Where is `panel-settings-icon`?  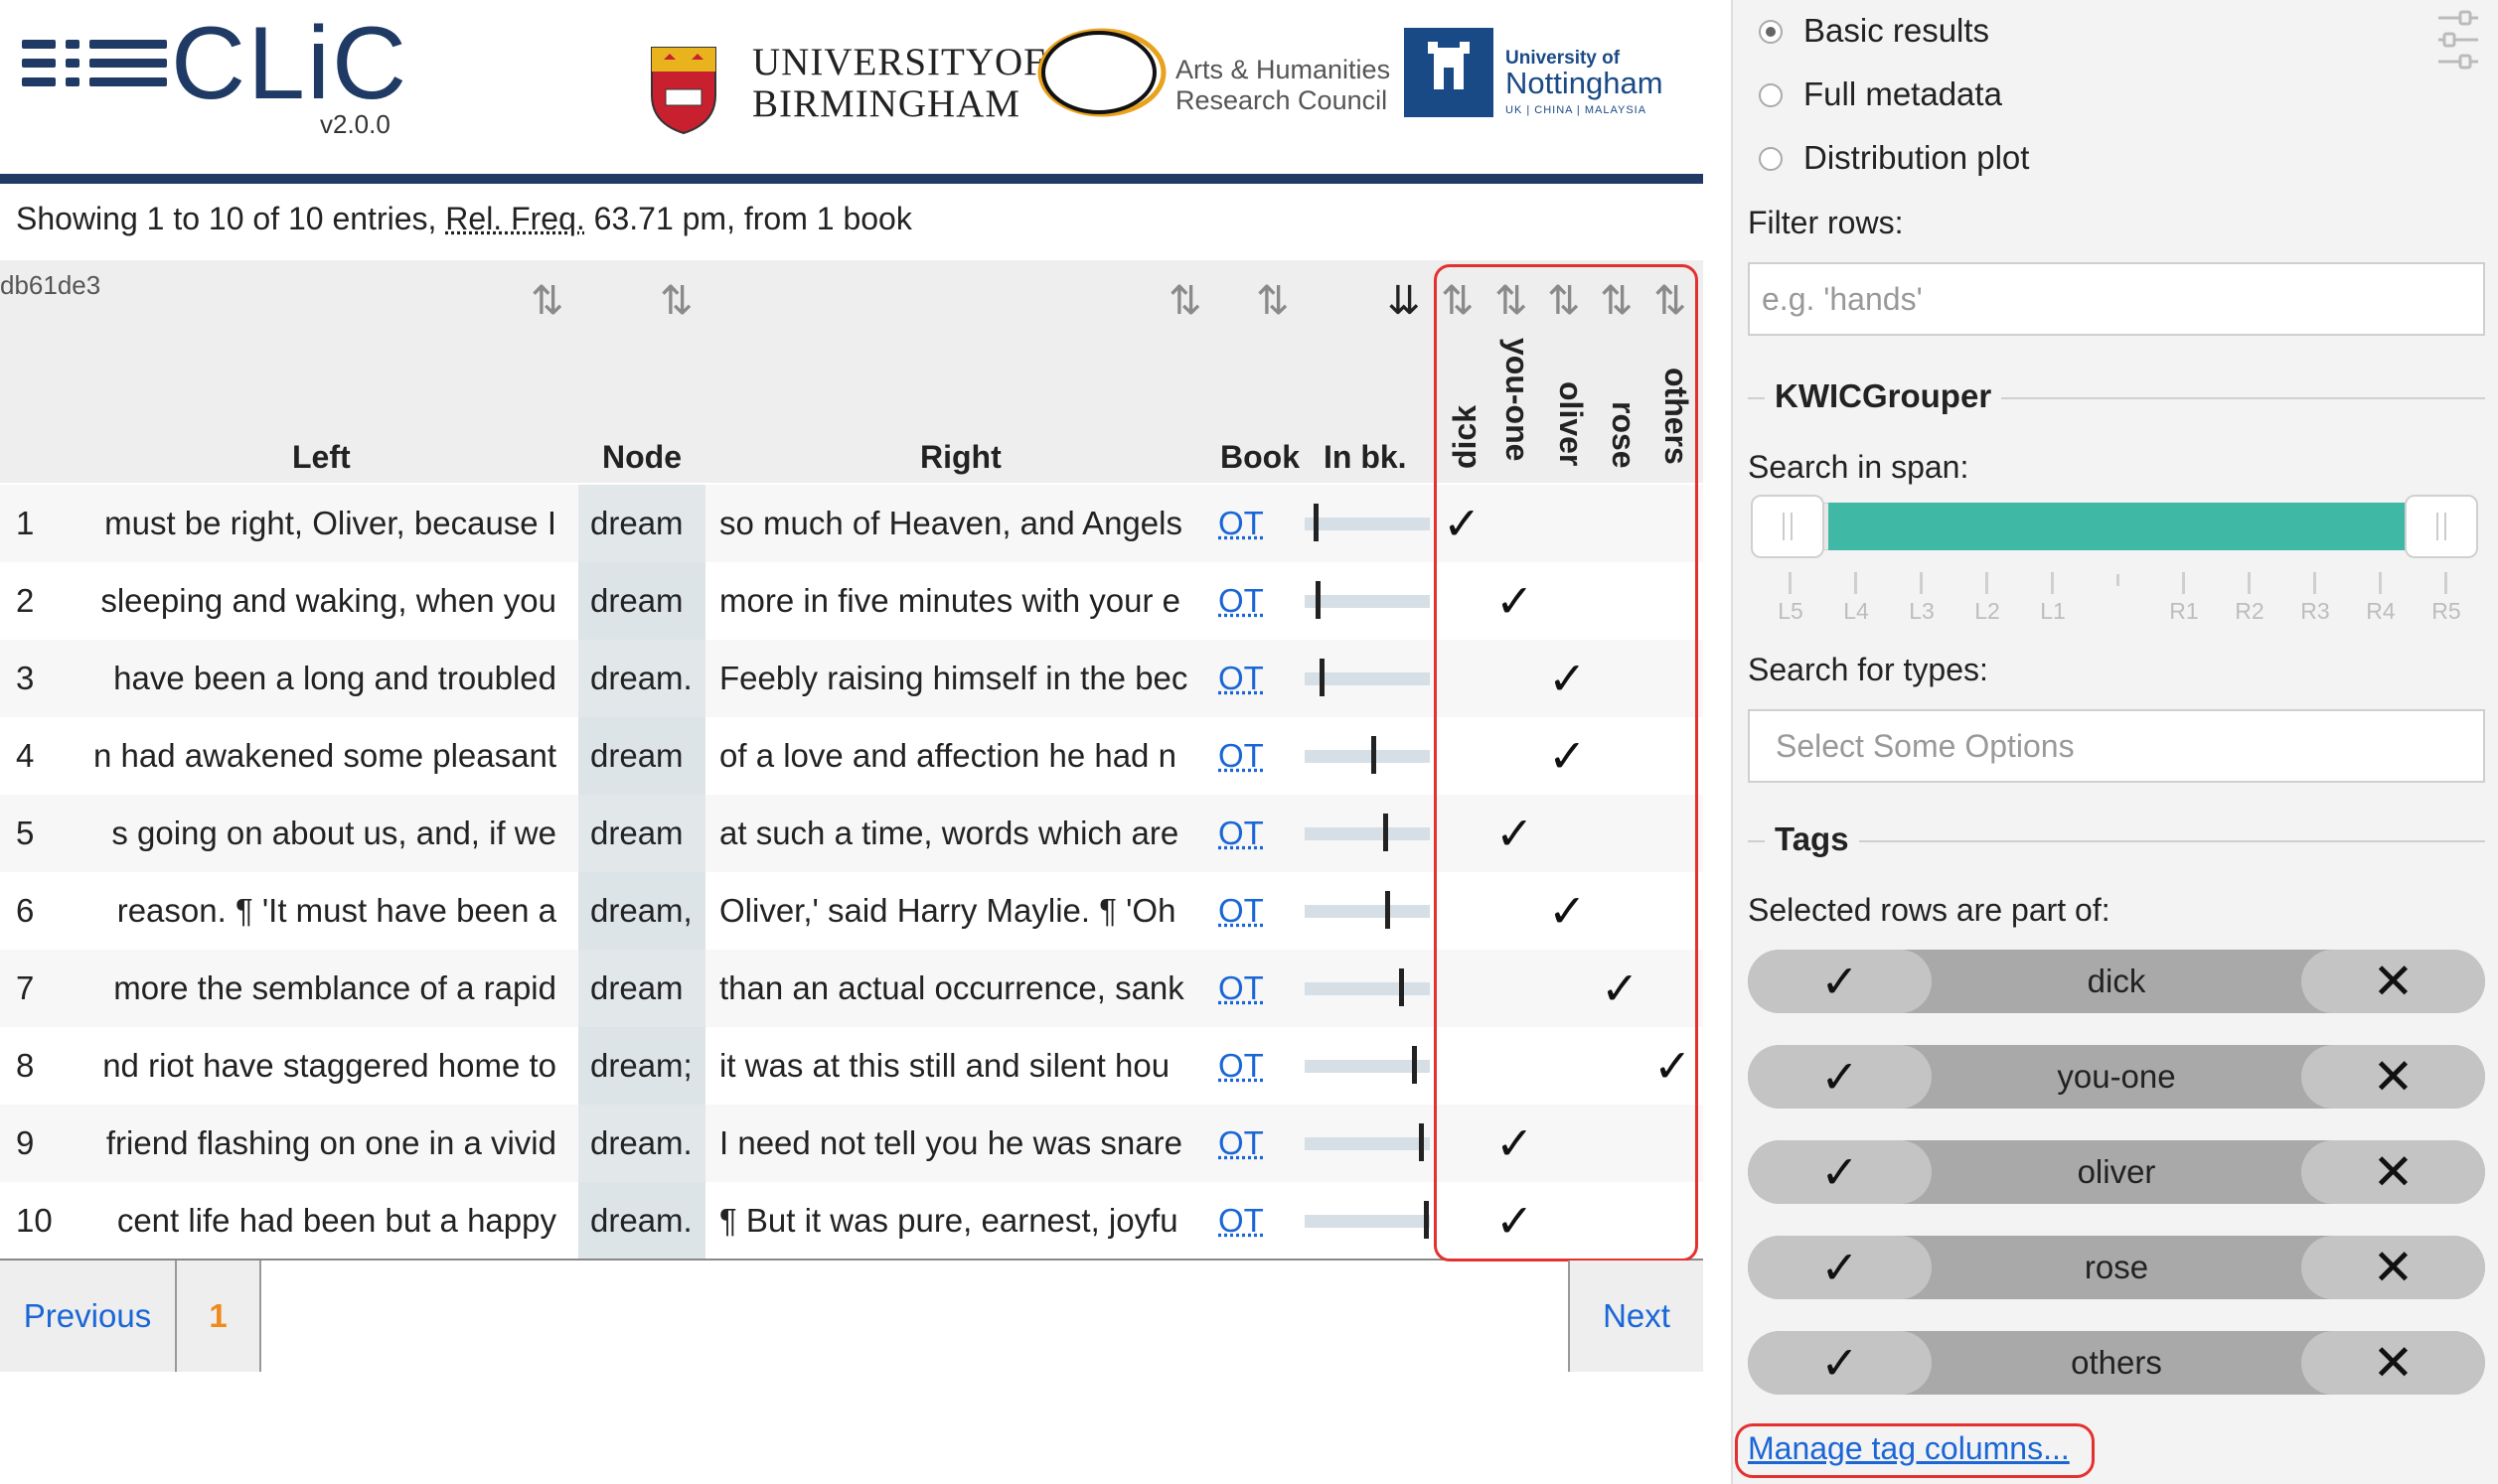 panel-settings-icon is located at coordinates (2458, 40).